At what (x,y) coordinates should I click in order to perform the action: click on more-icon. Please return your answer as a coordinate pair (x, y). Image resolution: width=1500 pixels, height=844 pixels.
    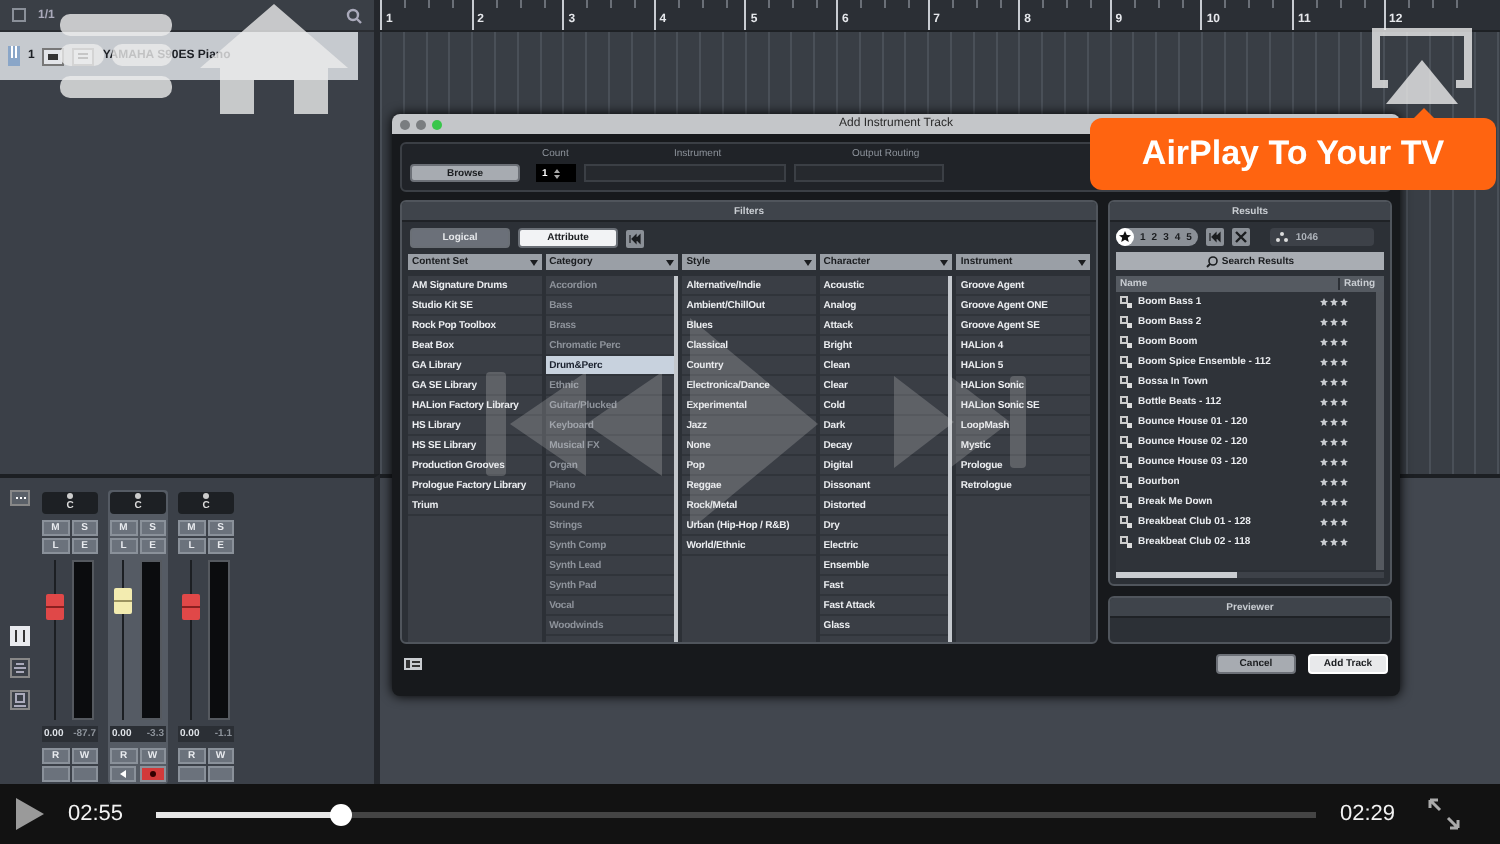
    Looking at the image, I should click on (20, 498).